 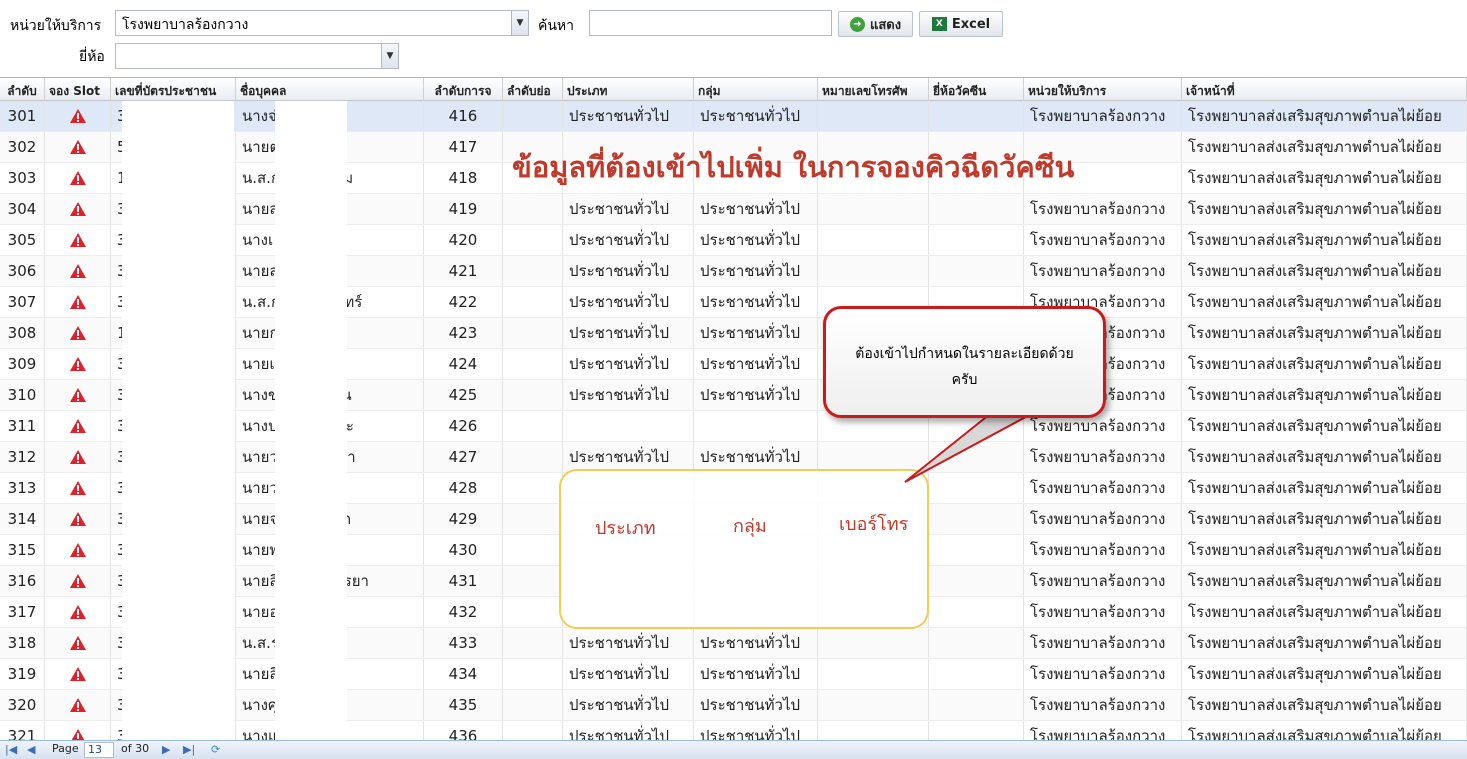 What do you see at coordinates (173, 89) in the screenshot?
I see `column-header-id: เลขที่บัตรประชาชน` at bounding box center [173, 89].